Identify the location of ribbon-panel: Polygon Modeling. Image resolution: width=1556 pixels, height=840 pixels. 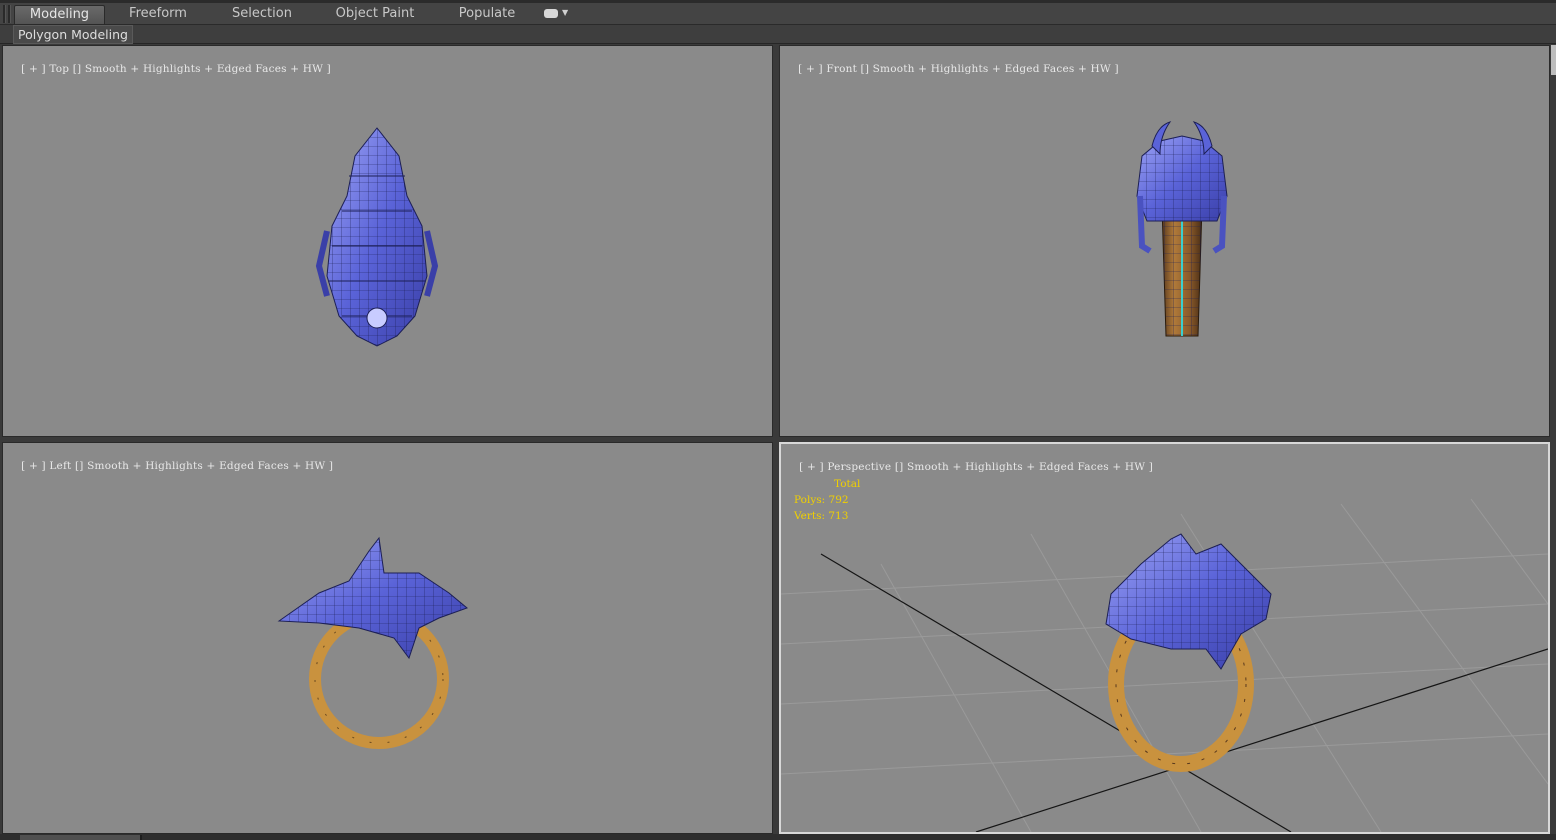
(778, 34).